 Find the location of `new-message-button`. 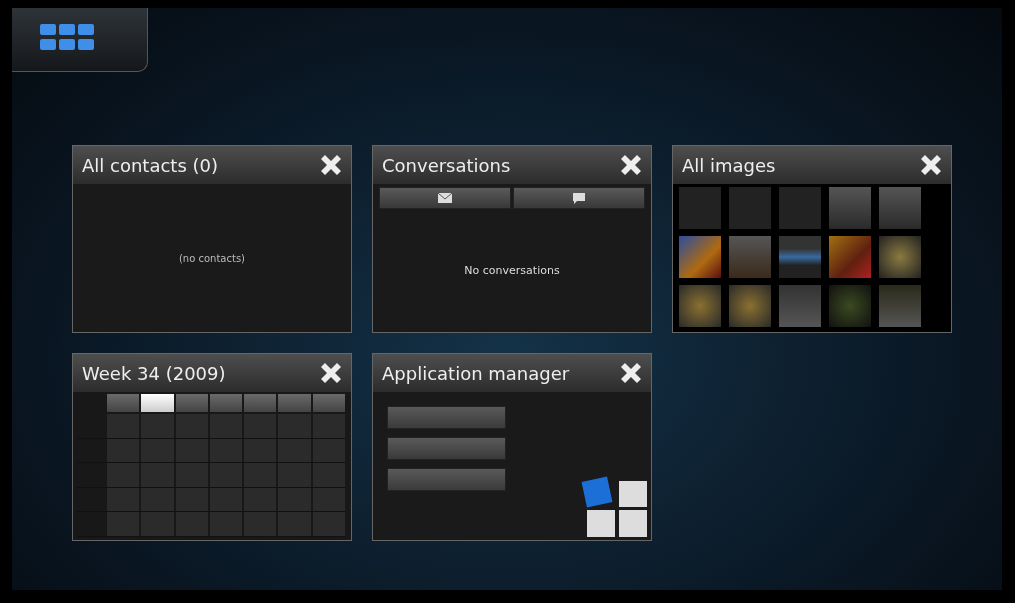

new-message-button is located at coordinates (445, 198).